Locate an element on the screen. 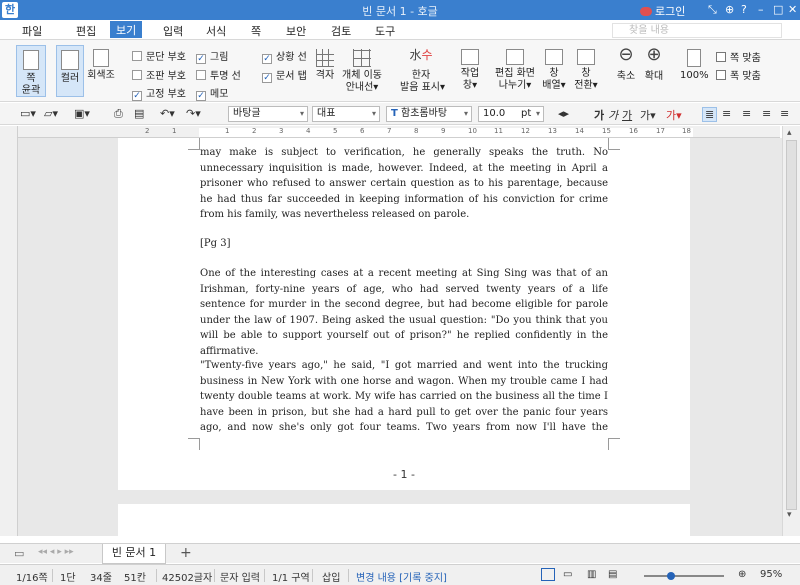 This screenshot has width=800, height=585. menu-format: 서식 is located at coordinates (216, 31).